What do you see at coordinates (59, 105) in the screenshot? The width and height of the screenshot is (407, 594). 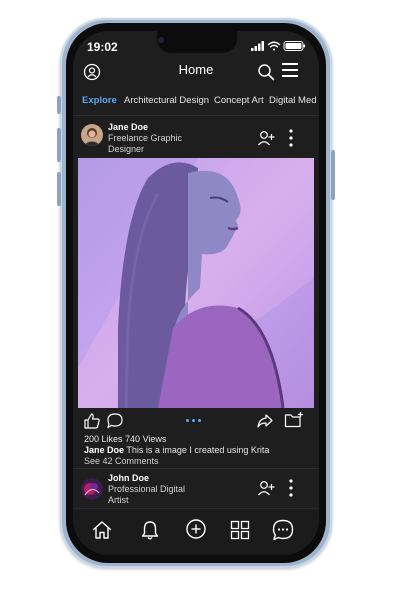 I see `phone-silent-switch` at bounding box center [59, 105].